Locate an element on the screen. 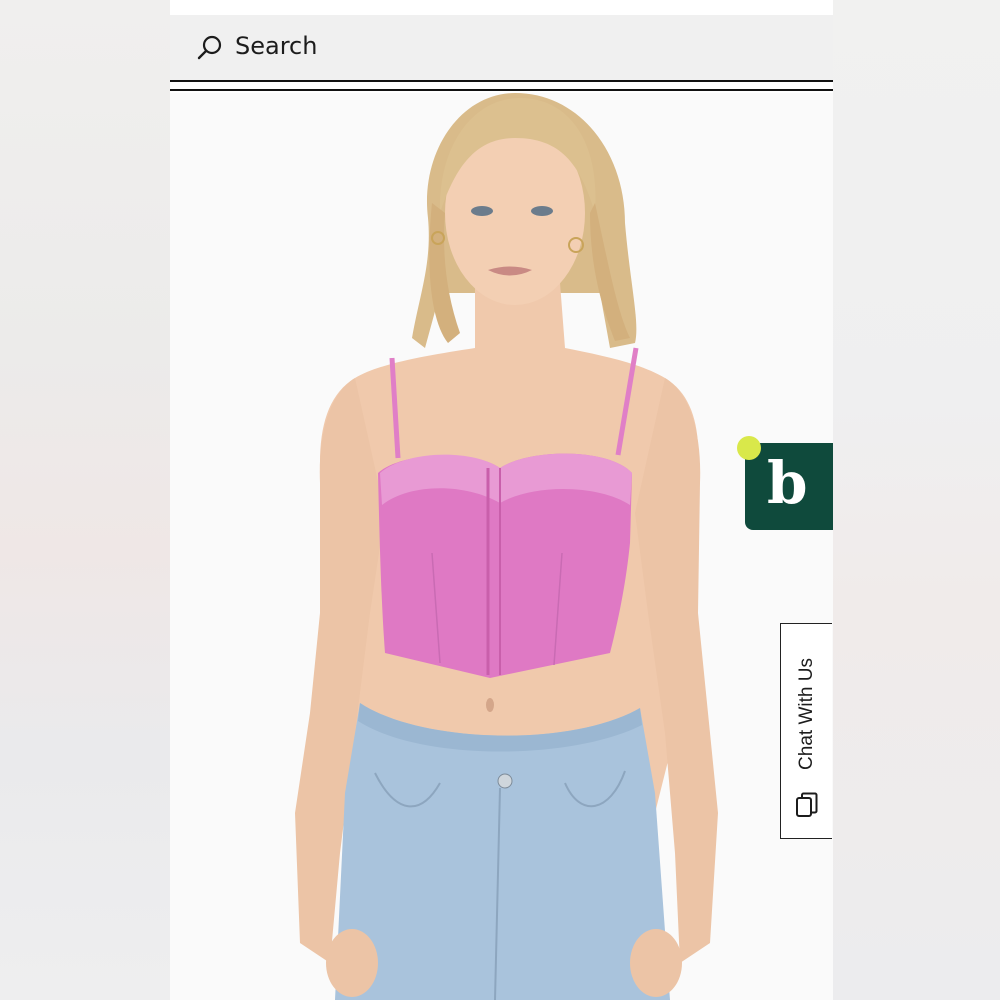 The image size is (1000, 1000). chat-with-us-tab: Chat With Us is located at coordinates (806, 731).